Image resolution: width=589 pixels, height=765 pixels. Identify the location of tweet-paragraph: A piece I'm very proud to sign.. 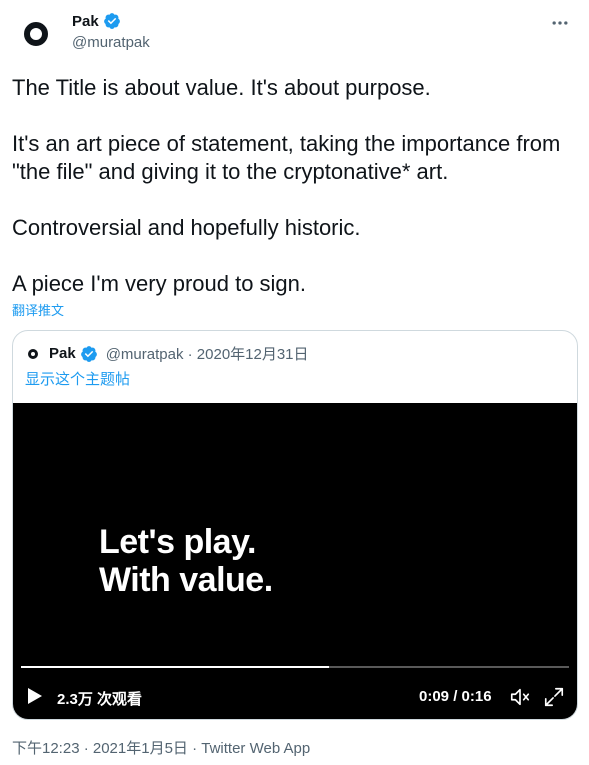
(159, 283).